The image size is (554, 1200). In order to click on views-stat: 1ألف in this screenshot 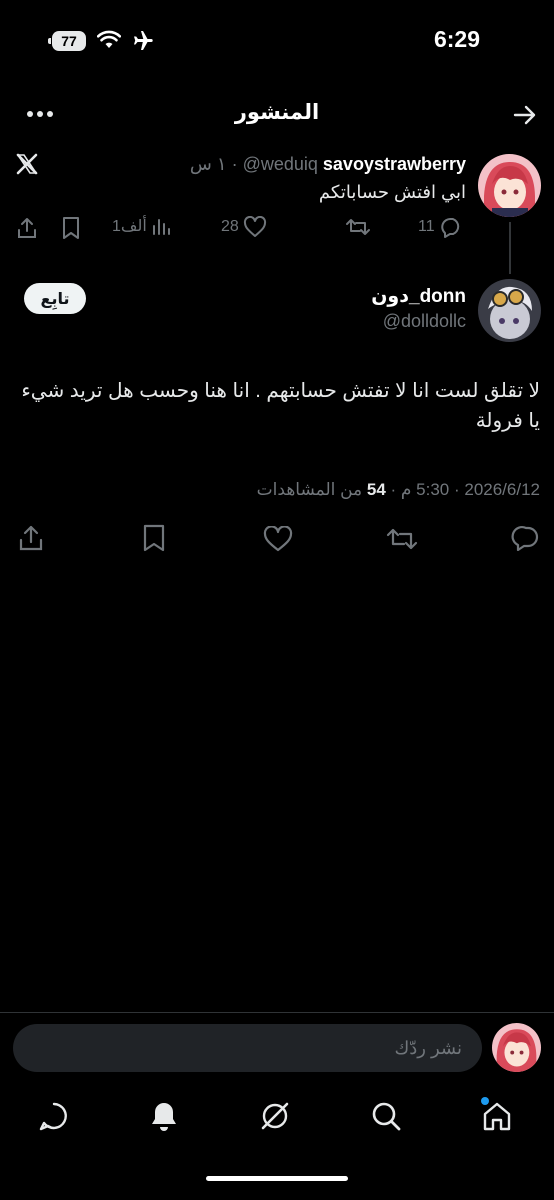, I will do `click(141, 226)`.